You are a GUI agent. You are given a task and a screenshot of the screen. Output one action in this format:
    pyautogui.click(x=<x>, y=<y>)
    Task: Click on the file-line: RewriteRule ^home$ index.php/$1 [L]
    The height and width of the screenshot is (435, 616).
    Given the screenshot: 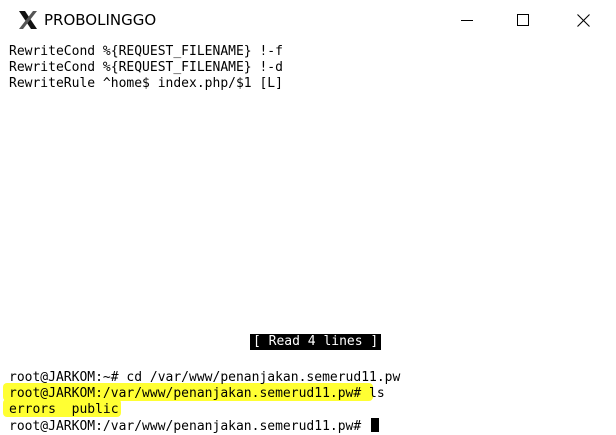 What is the action you would take?
    pyautogui.click(x=146, y=83)
    